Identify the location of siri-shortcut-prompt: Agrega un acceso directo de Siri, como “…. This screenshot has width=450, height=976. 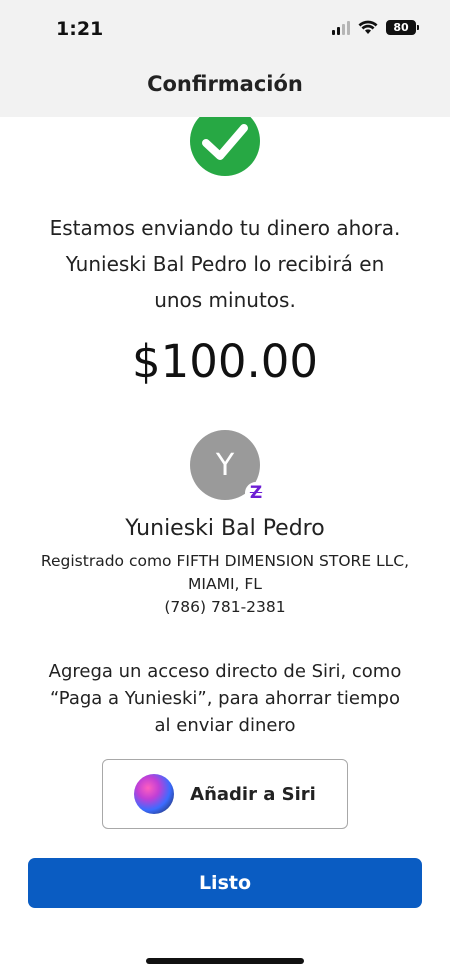
(225, 698).